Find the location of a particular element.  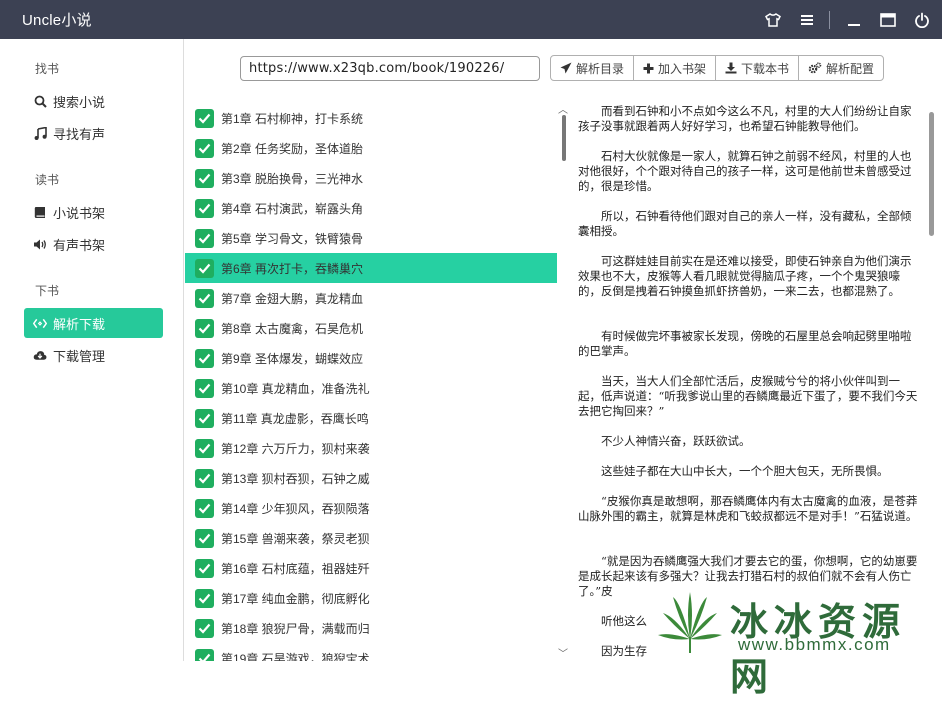

sidebar-item-novel-shelf: 小说书架 is located at coordinates (93, 212).